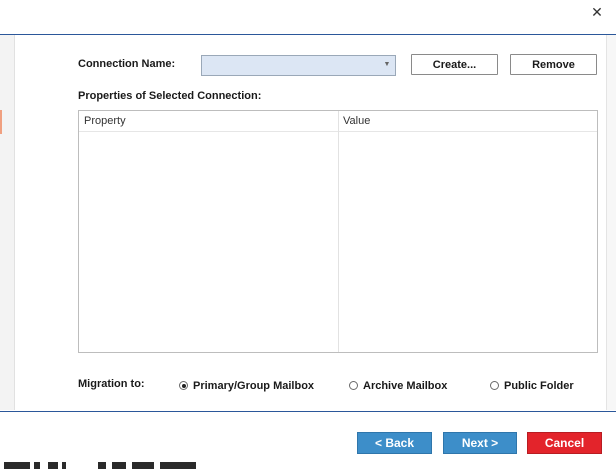 This screenshot has height=469, width=616. What do you see at coordinates (111, 384) in the screenshot?
I see `migration-label: Migration to:` at bounding box center [111, 384].